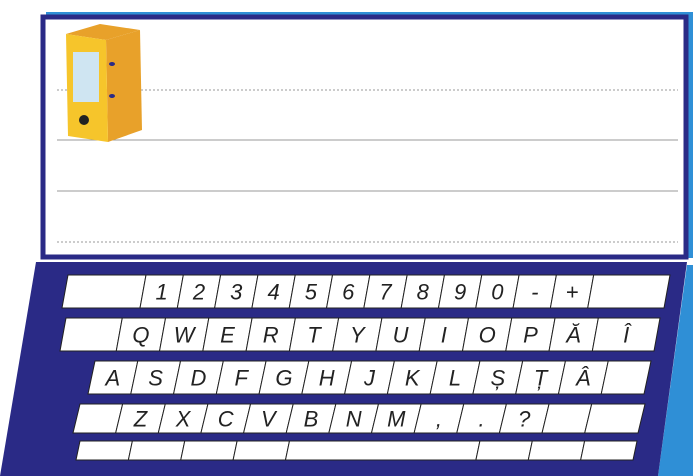  Describe the element at coordinates (423, 292) in the screenshot. I see `key-label: 8` at that location.